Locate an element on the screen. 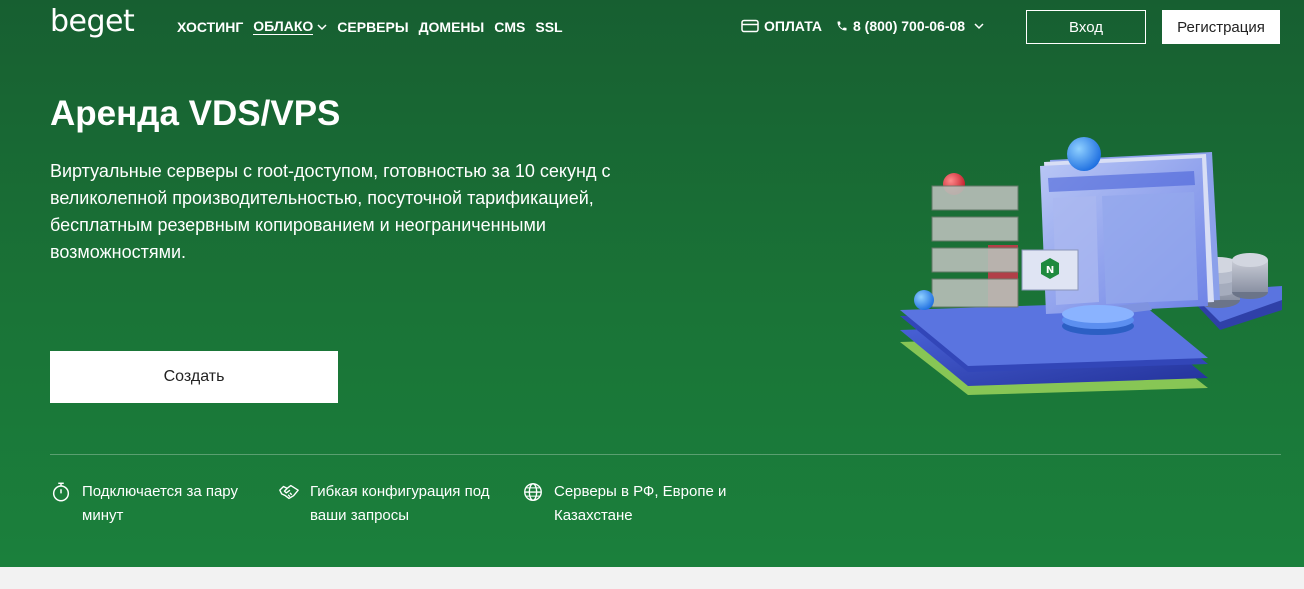  phone-number: 8 (800) 700-06-08 is located at coordinates (909, 26).